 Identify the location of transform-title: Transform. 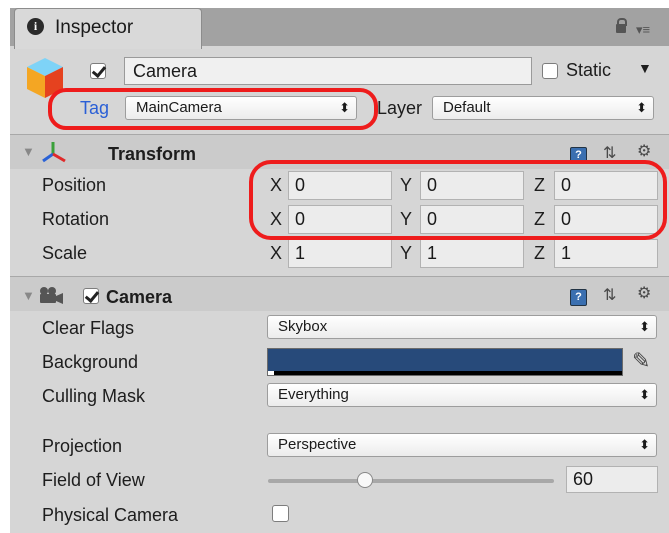
(152, 154).